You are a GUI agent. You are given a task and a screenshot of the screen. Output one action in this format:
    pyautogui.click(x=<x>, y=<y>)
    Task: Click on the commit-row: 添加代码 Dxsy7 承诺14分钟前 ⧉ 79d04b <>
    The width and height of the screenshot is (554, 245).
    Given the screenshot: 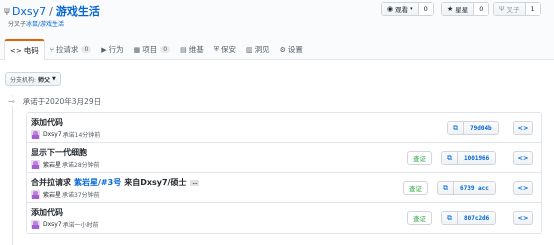 What is the action you would take?
    pyautogui.click(x=284, y=128)
    